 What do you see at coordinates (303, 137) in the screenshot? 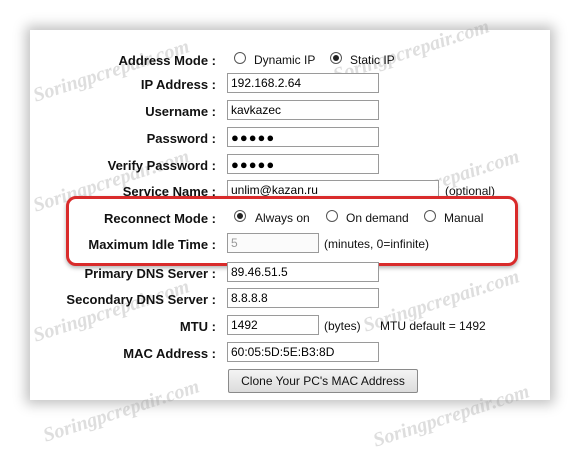
I see `password-field: ●●●●●` at bounding box center [303, 137].